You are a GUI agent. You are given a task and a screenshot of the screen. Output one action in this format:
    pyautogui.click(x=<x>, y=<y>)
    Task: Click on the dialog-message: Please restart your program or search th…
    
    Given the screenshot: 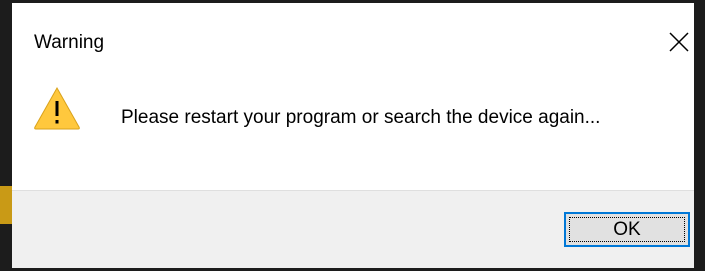 What is the action you would take?
    pyautogui.click(x=361, y=117)
    